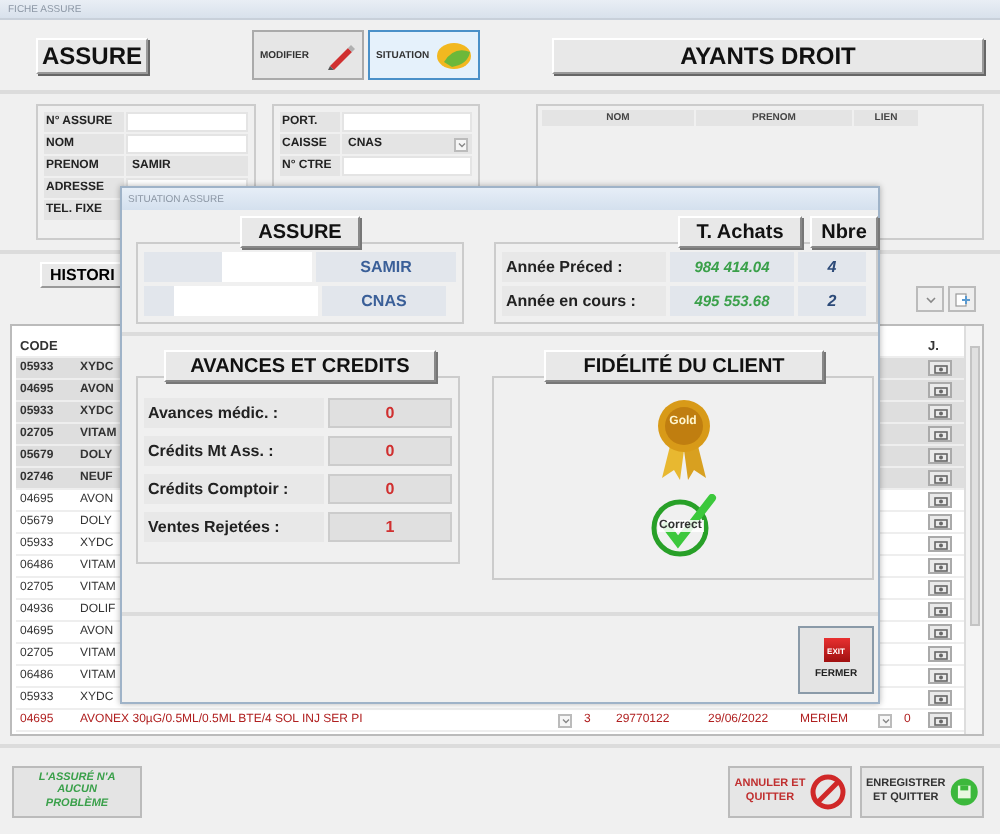  Describe the element at coordinates (454, 55) in the screenshot. I see `chart-icon` at that location.